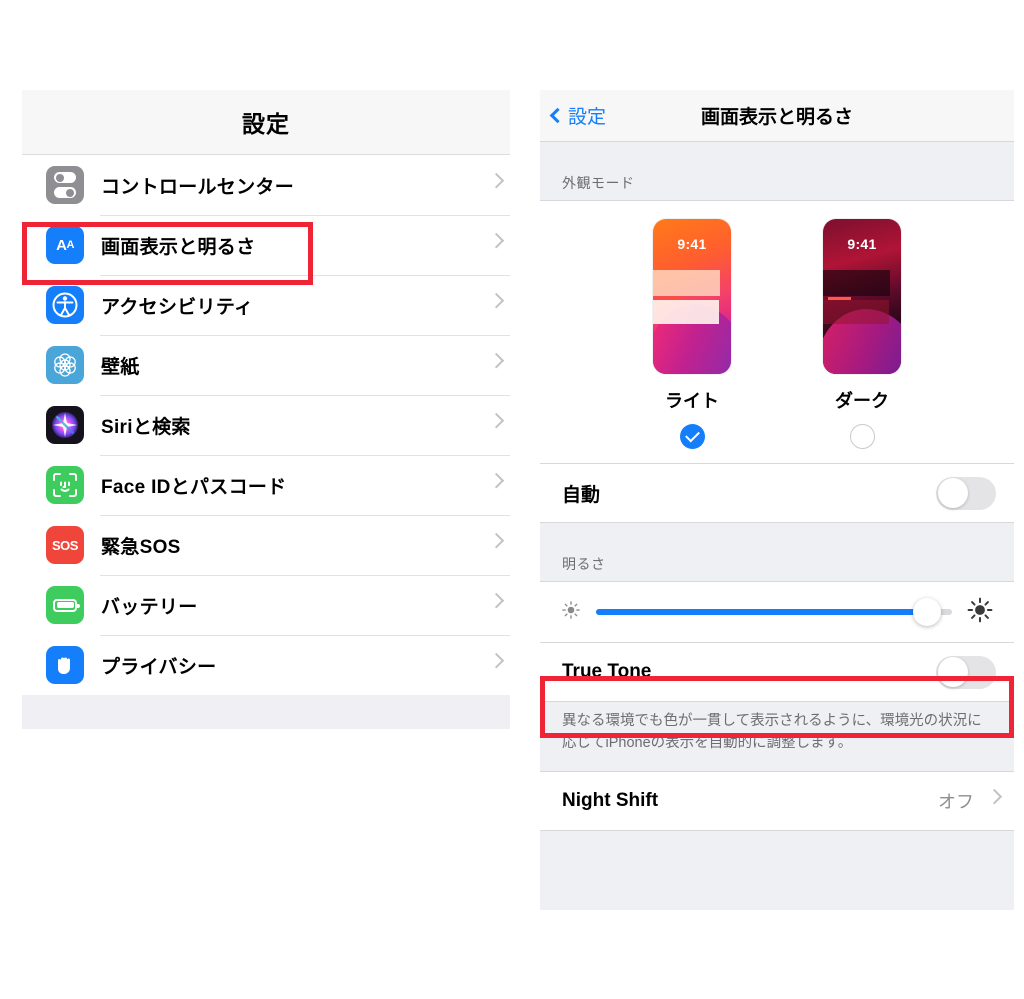 This screenshot has height=999, width=1024. What do you see at coordinates (557, 115) in the screenshot?
I see `chevron-left-icon` at bounding box center [557, 115].